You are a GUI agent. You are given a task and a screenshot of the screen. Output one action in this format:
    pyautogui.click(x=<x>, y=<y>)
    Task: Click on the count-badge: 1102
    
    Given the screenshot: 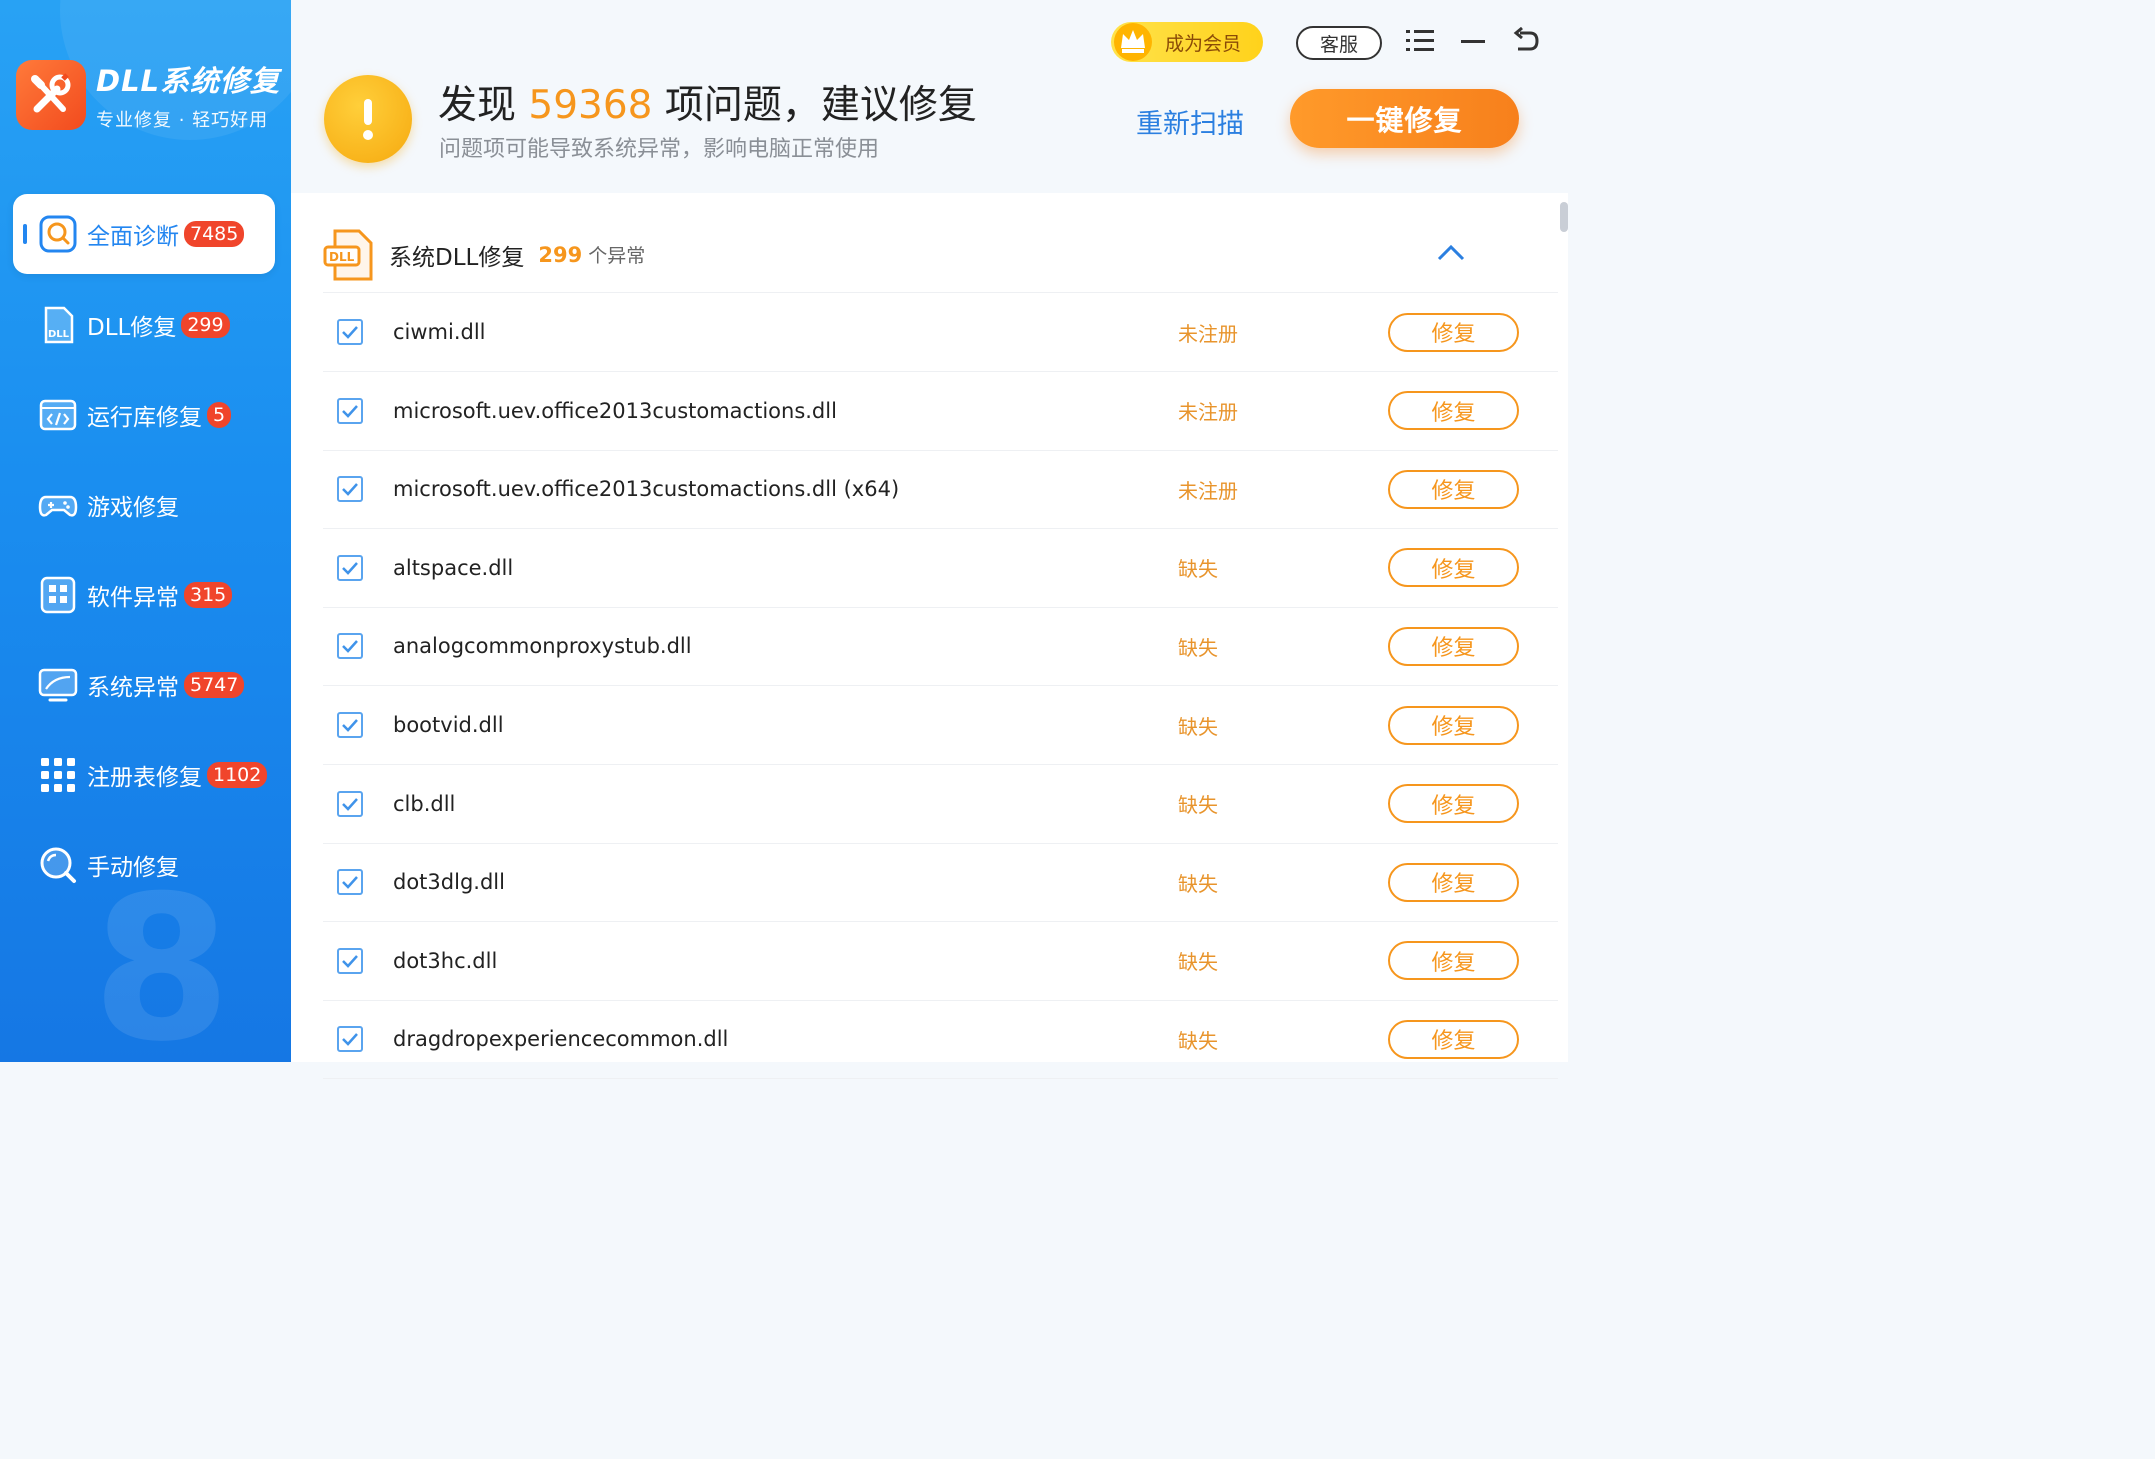 What is the action you would take?
    pyautogui.click(x=237, y=775)
    